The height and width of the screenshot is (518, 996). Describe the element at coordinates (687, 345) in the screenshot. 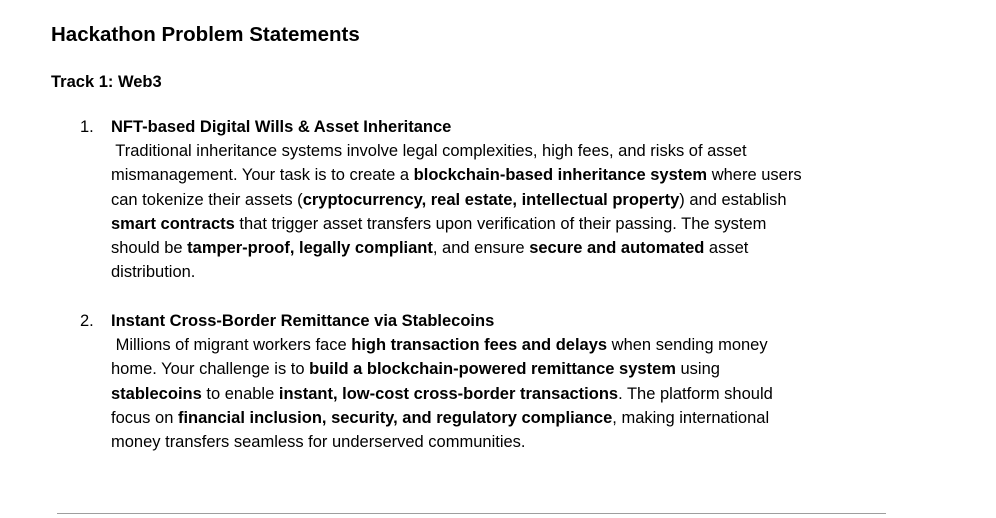

I see `text-run: when sending money` at that location.